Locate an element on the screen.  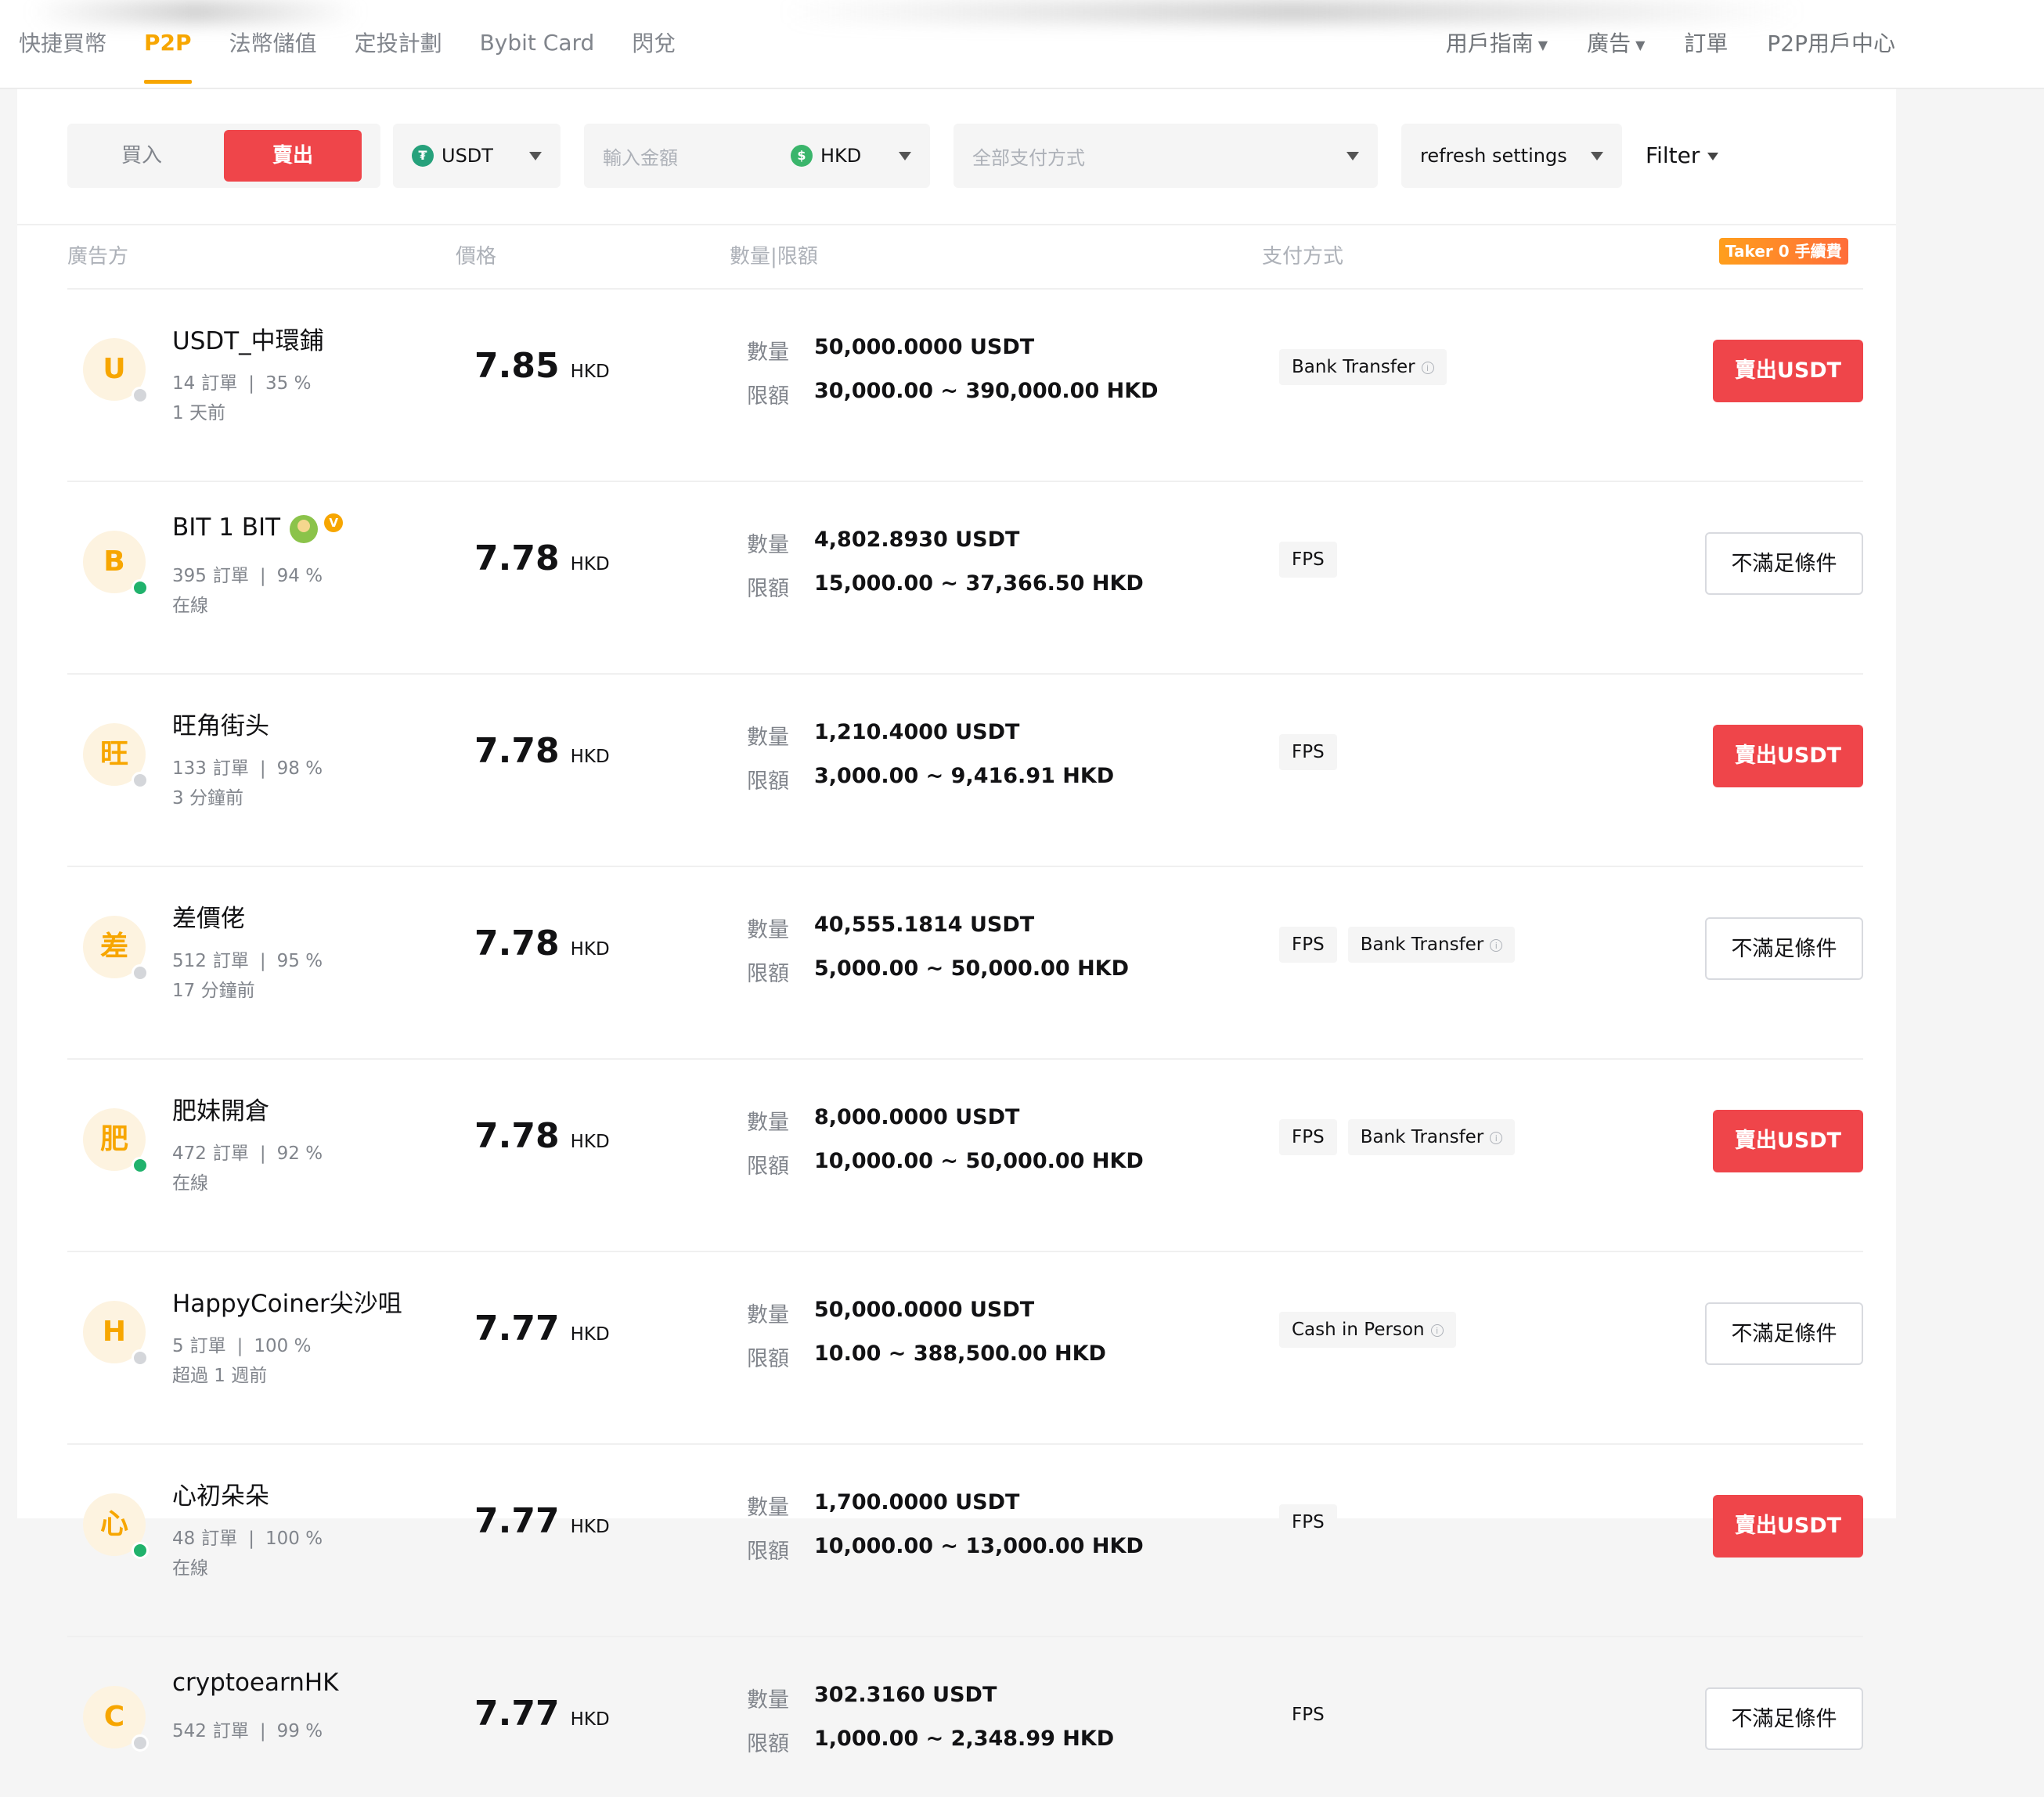
quantity-value: 40,555.1814 USDT is located at coordinates (924, 925).